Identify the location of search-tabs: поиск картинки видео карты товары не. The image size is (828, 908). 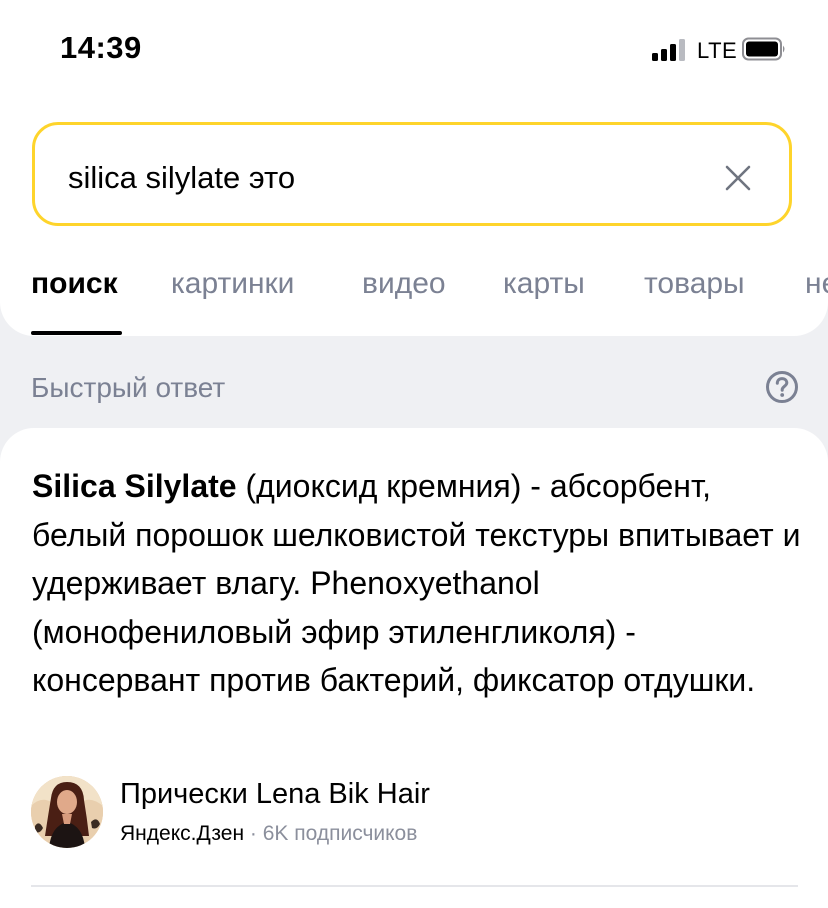
(414, 299).